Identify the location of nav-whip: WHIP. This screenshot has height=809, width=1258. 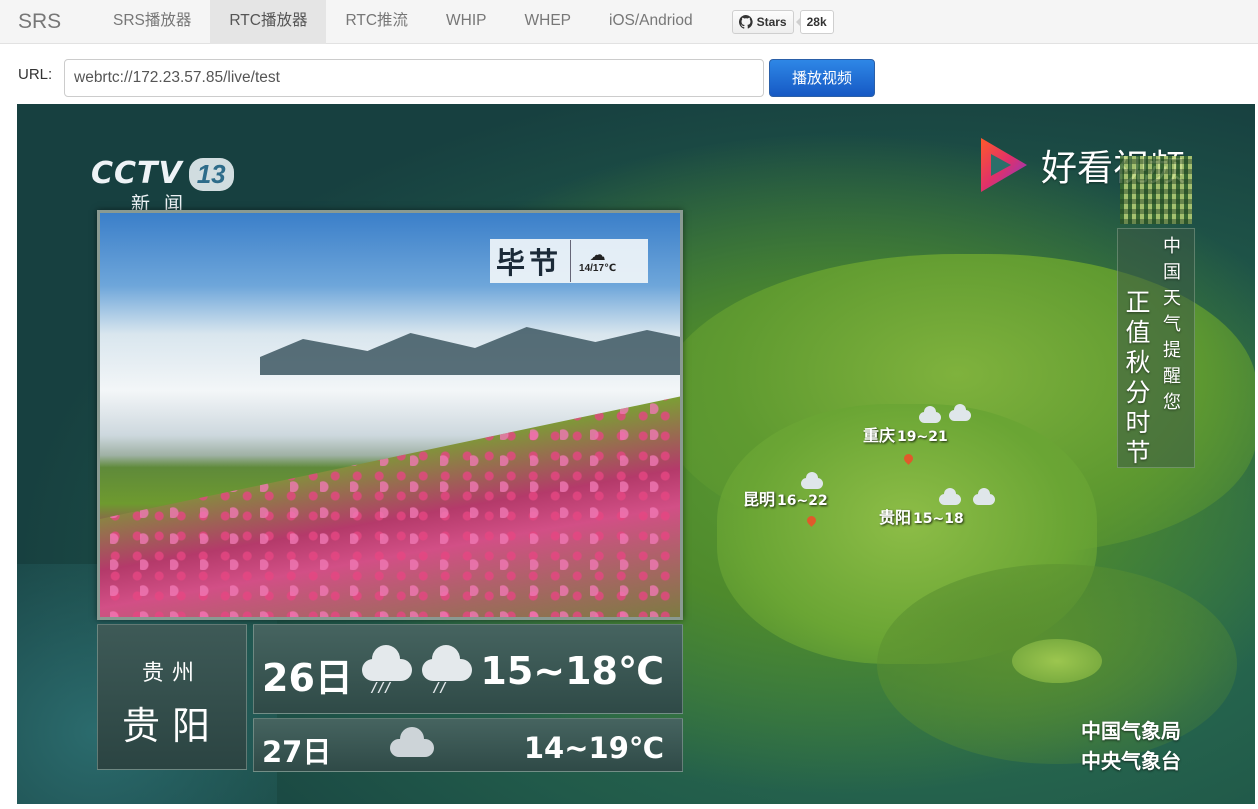
(466, 22).